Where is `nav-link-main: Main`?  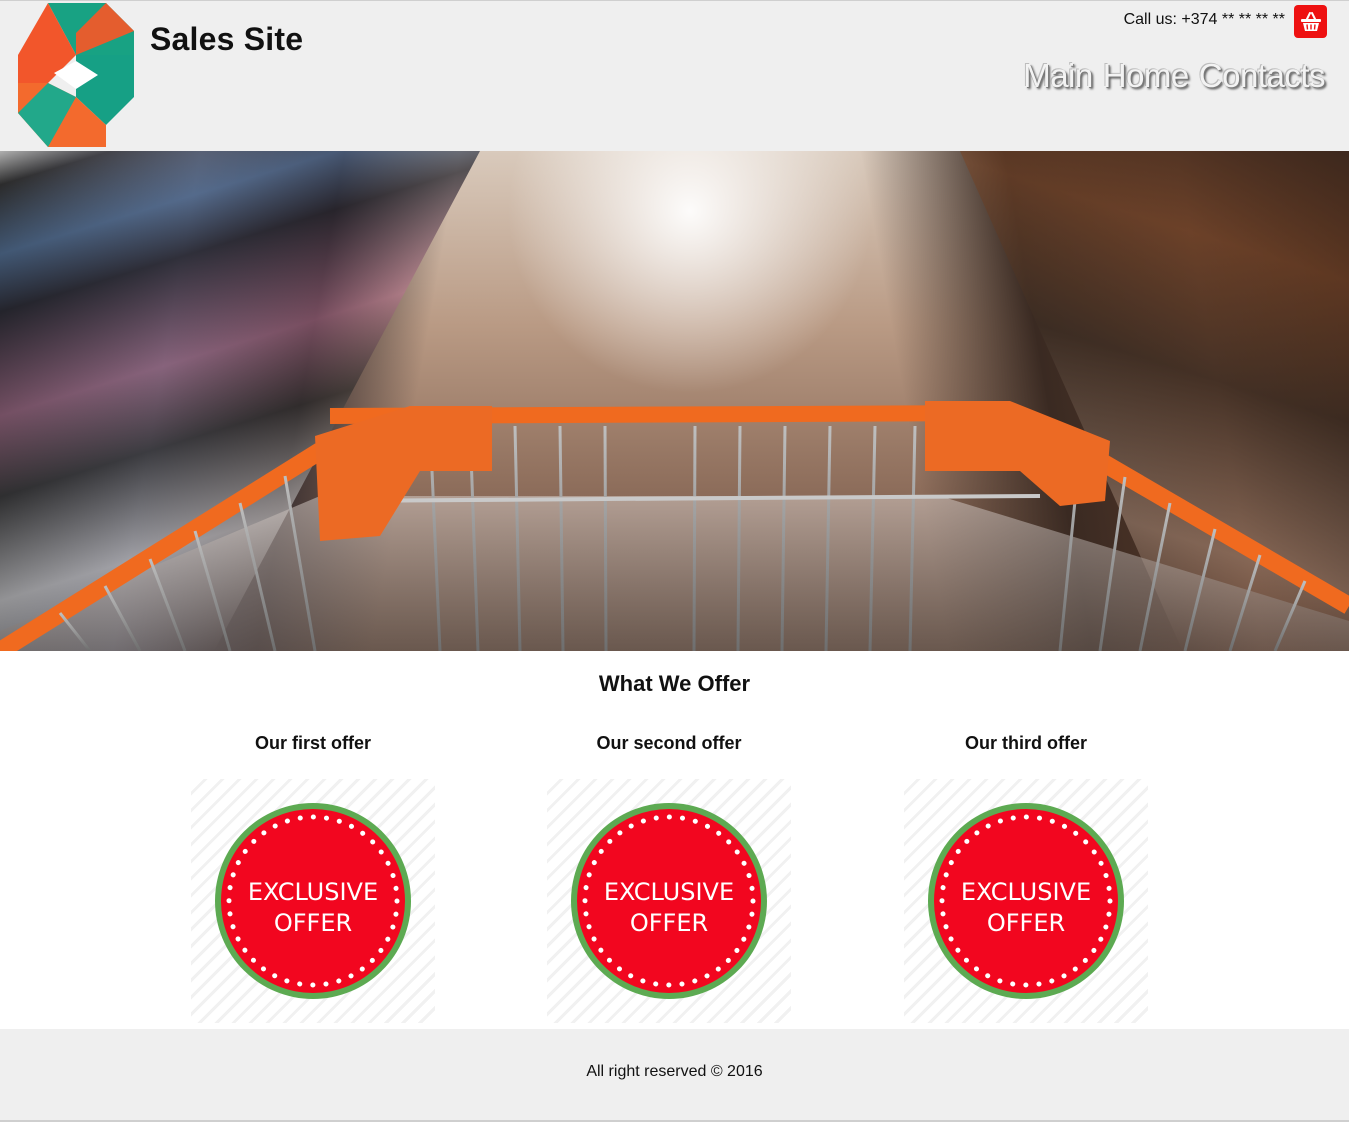
nav-link-main: Main is located at coordinates (1058, 76).